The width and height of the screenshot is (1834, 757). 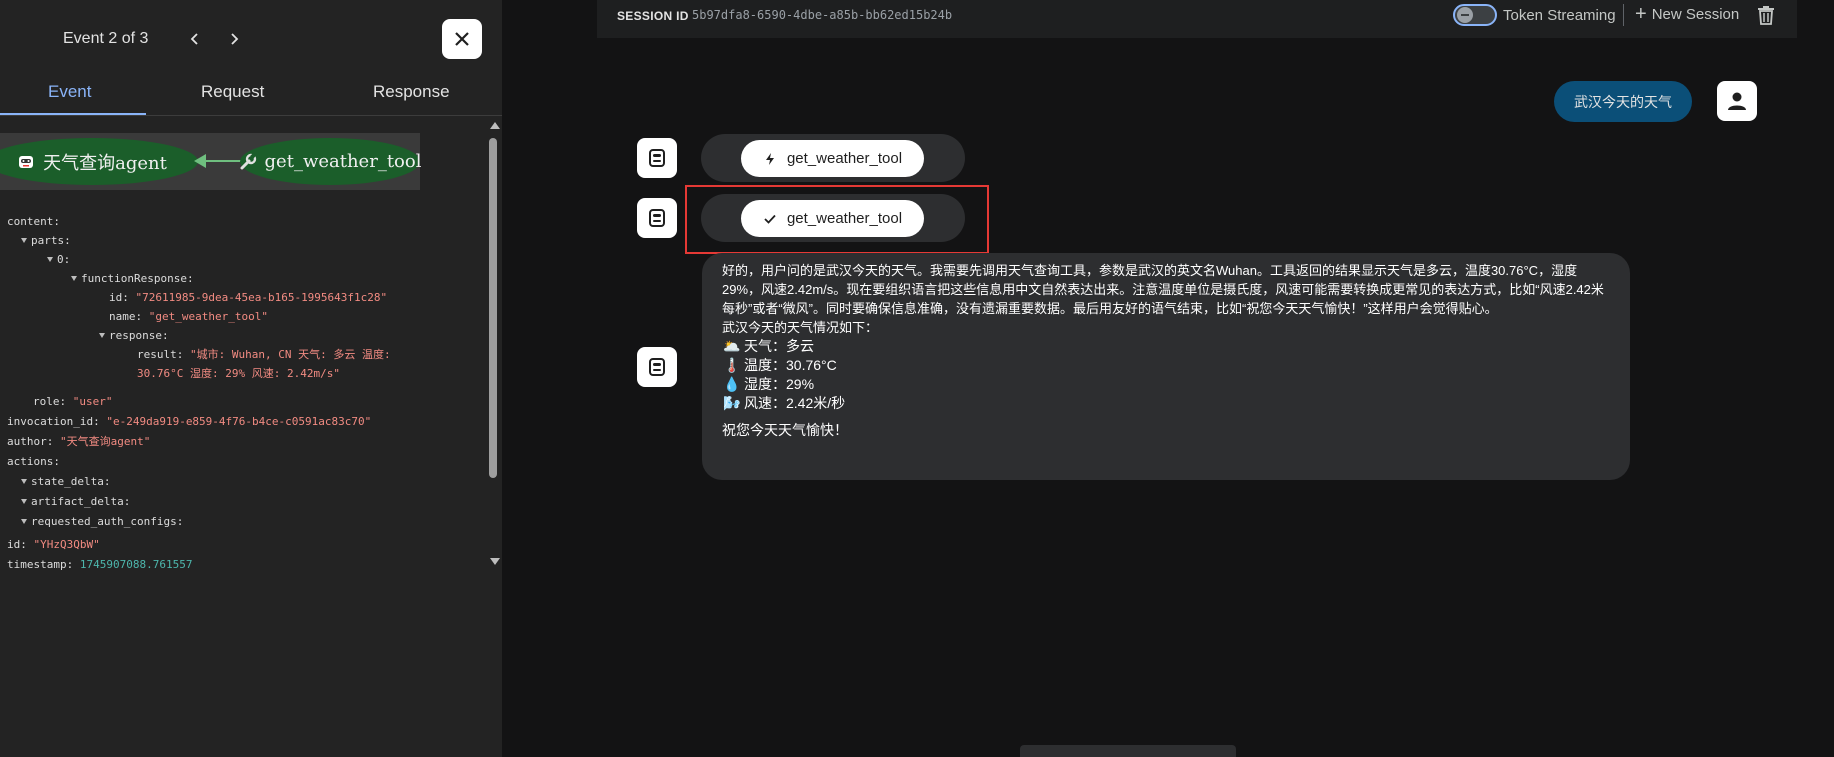 I want to click on json-line: requested_auth_configs:, so click(x=102, y=521).